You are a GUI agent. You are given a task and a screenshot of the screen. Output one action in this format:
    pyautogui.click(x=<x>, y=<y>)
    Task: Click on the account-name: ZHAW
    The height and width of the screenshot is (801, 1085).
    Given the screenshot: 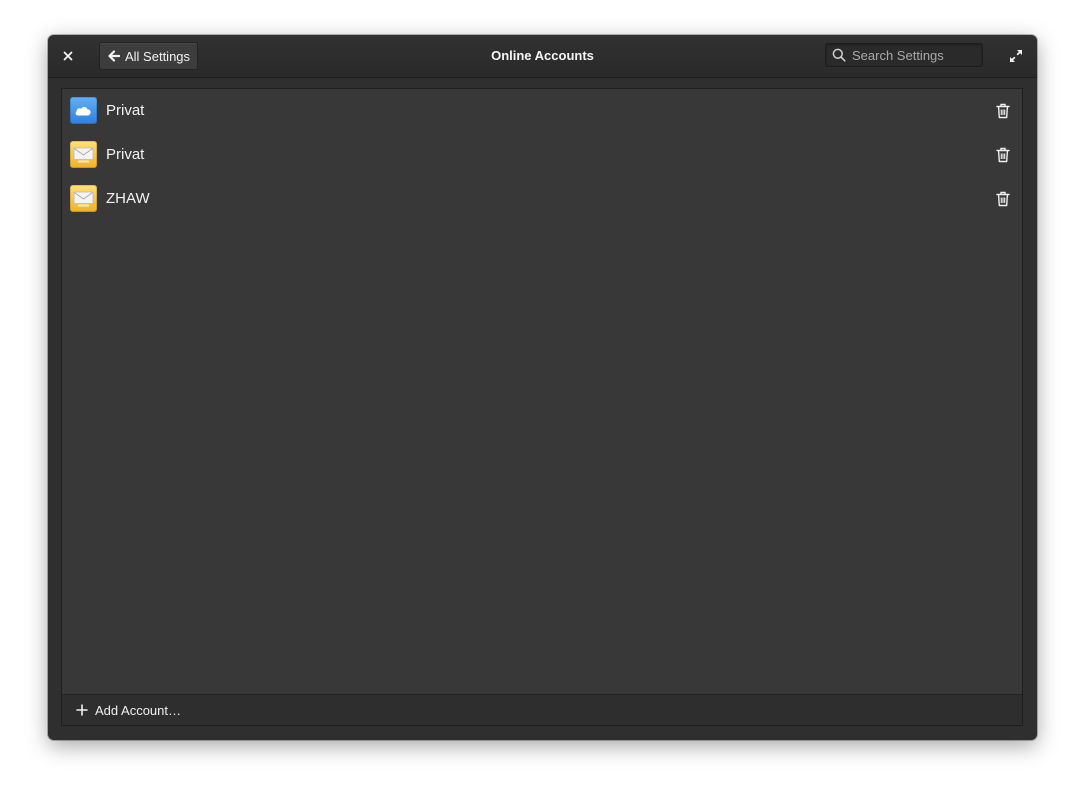 What is the action you would take?
    pyautogui.click(x=128, y=198)
    